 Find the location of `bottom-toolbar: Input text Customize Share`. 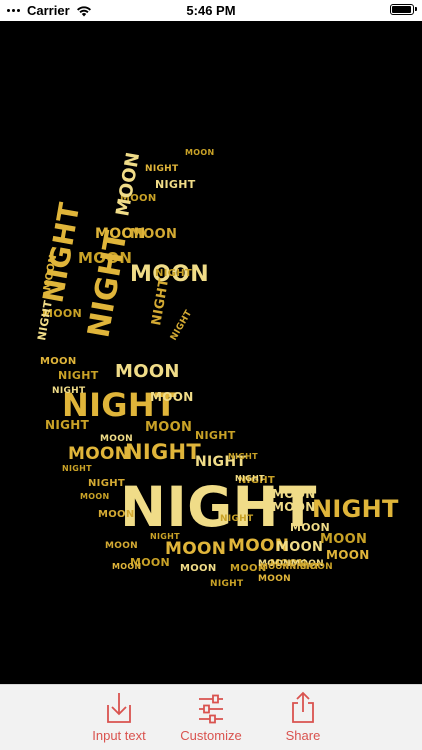

bottom-toolbar: Input text Customize Share is located at coordinates (211, 717).